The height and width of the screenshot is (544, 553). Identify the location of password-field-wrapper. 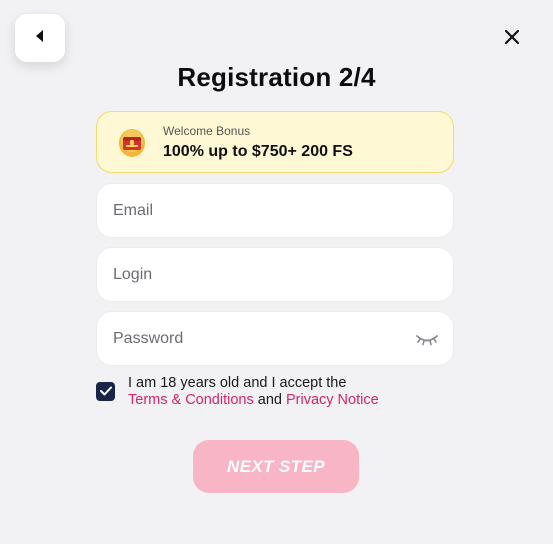
(275, 338).